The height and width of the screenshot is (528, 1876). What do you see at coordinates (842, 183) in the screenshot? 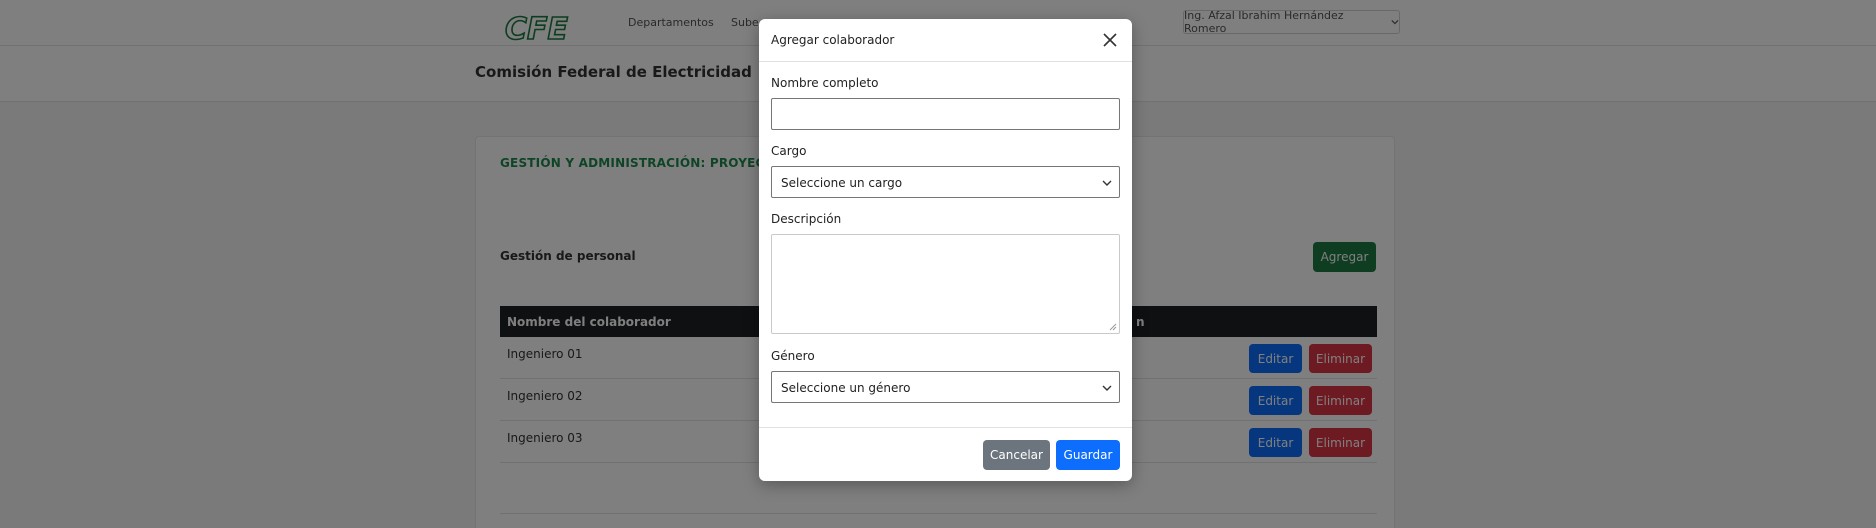
I see `role-select-value: Seleccione un cargo` at bounding box center [842, 183].